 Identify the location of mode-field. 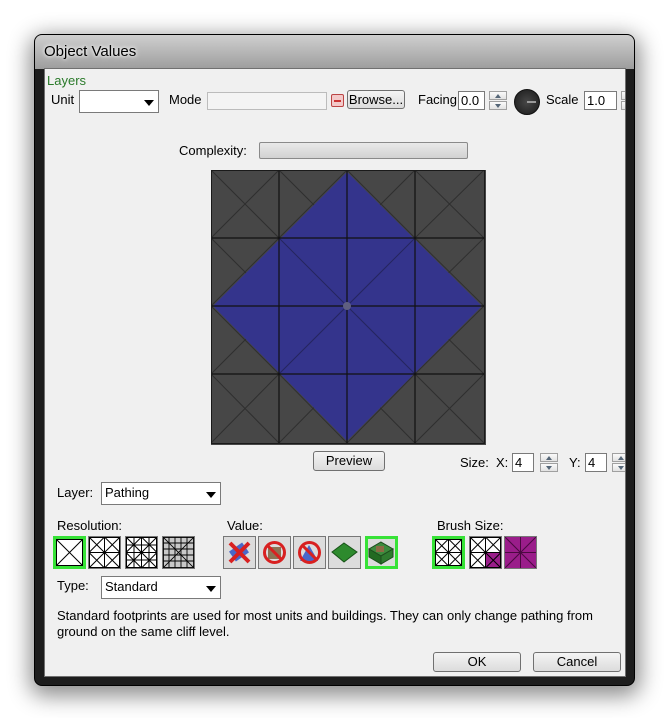
(267, 101).